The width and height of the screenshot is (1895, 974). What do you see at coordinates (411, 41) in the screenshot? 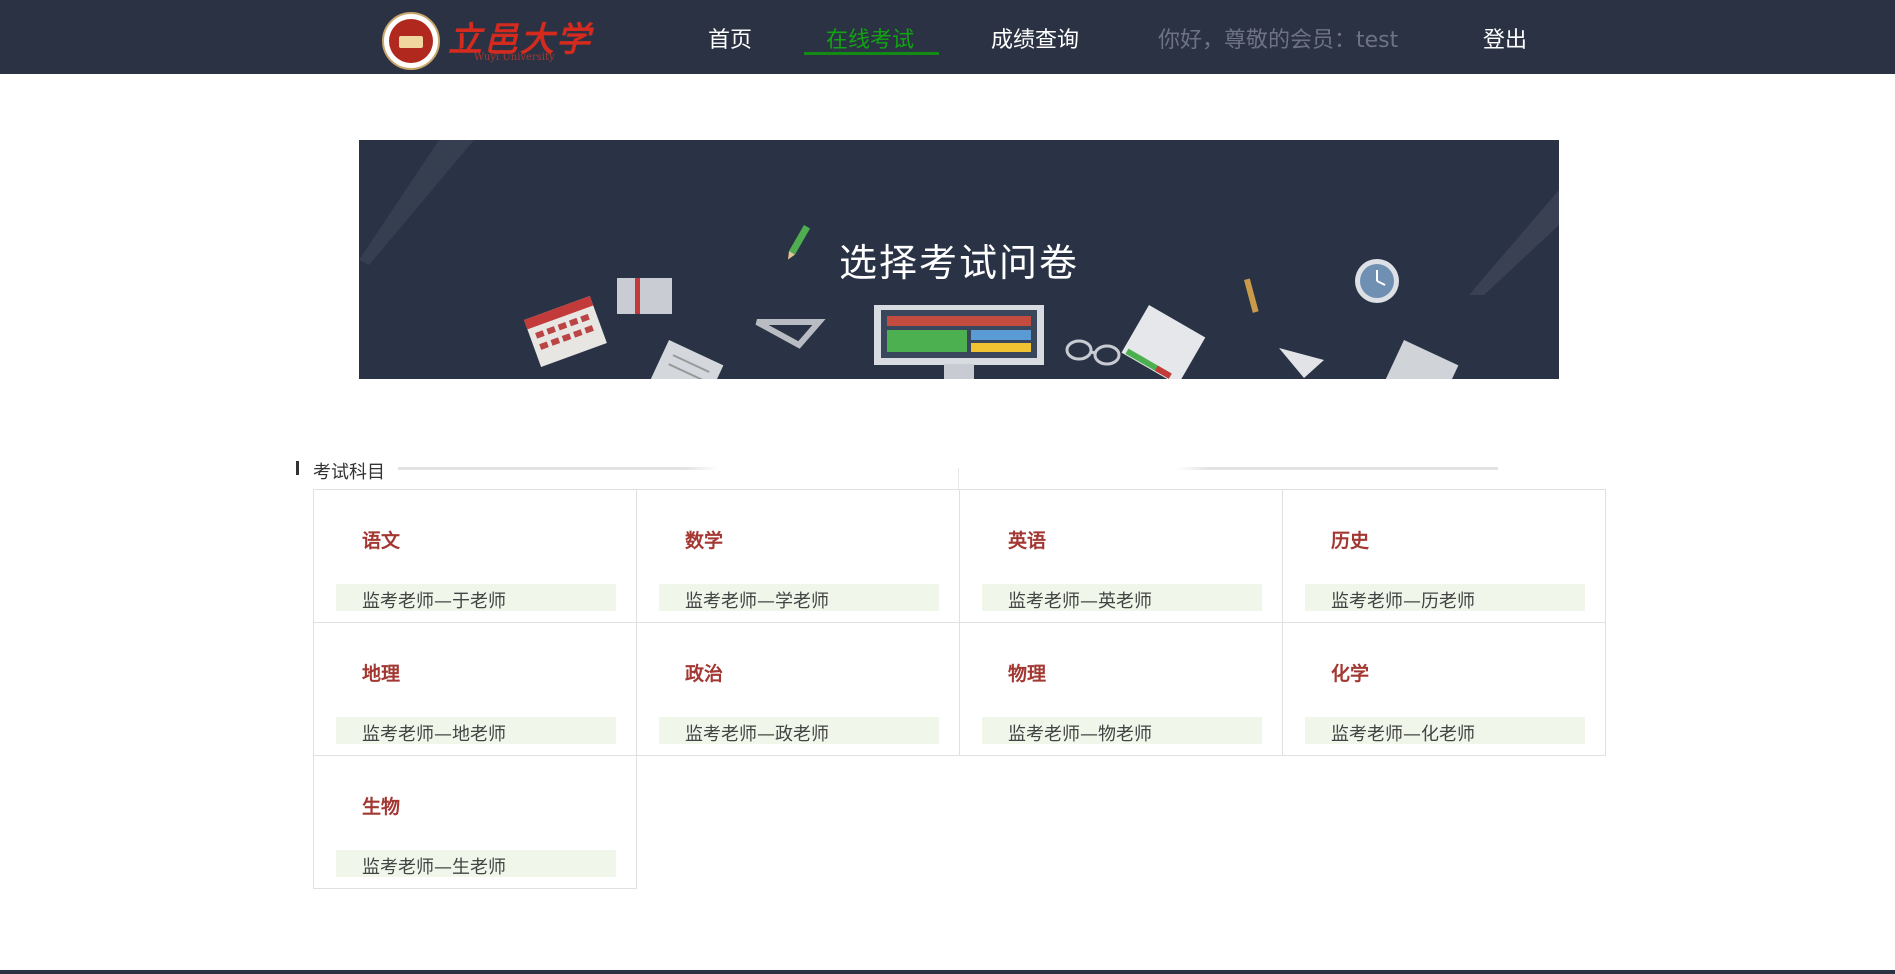
I see `university-seal-icon` at bounding box center [411, 41].